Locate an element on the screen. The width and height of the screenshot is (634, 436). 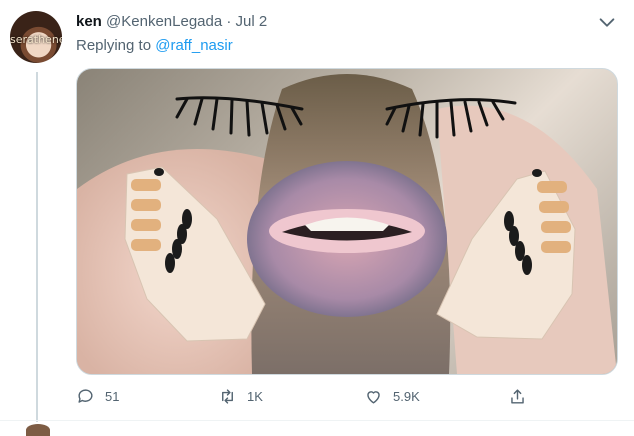
replying-to-line: Replying to @raff_nasir is located at coordinates (154, 46).